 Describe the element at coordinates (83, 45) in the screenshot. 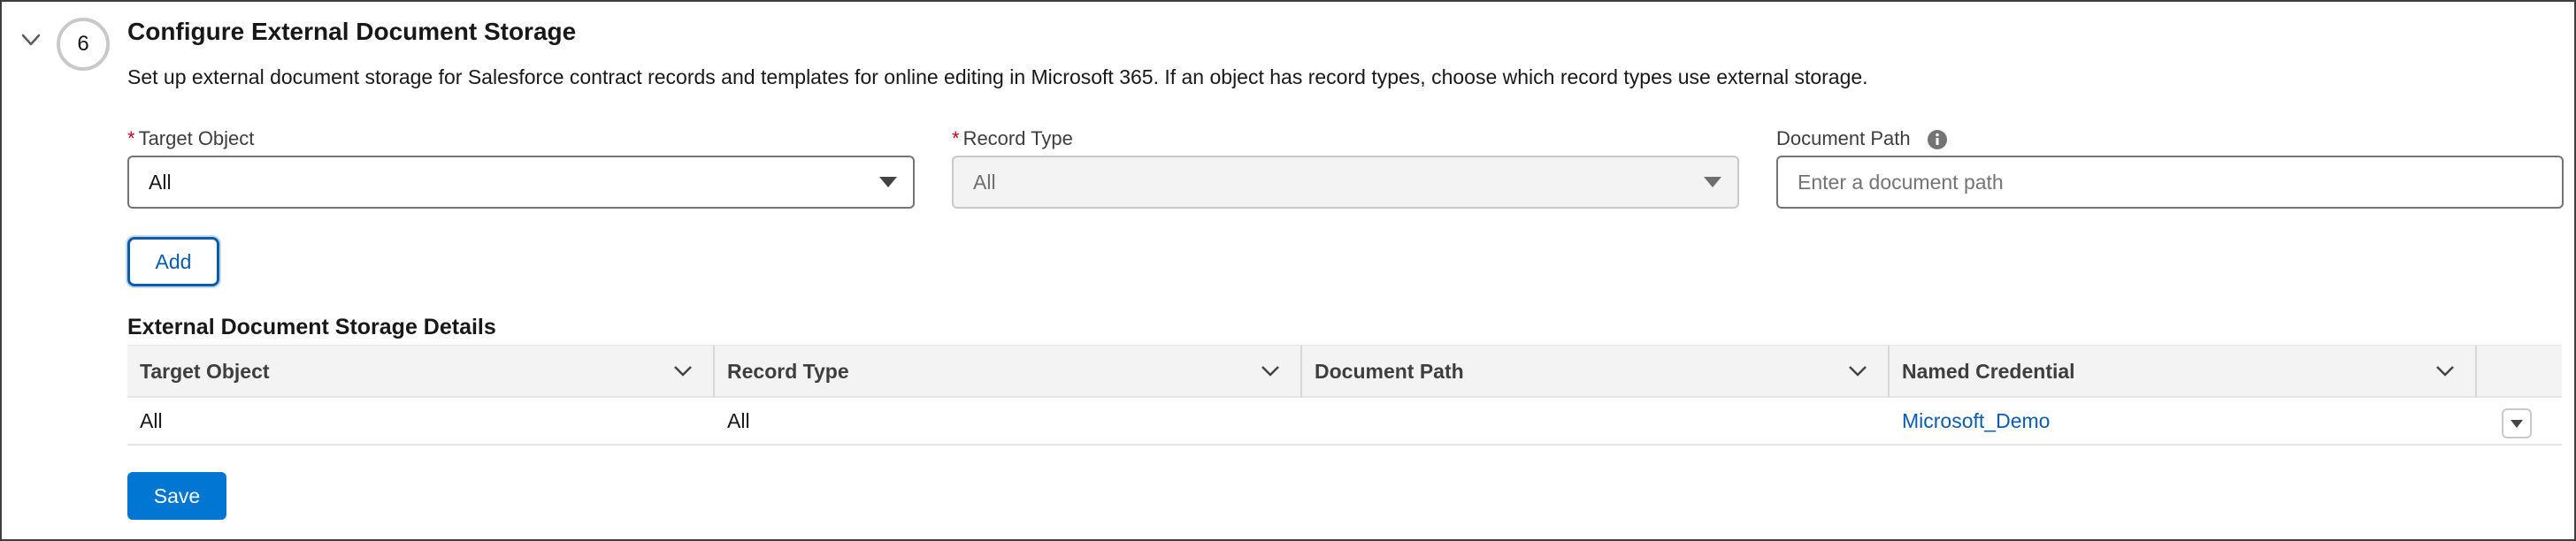

I see `step-number-badge: 6` at that location.